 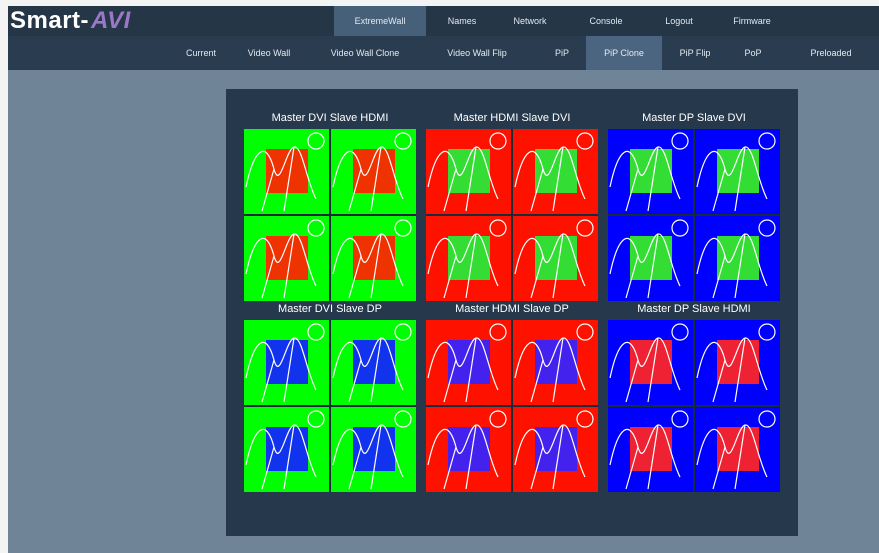 I want to click on nav-item-firmware: Firmware, so click(x=752, y=21).